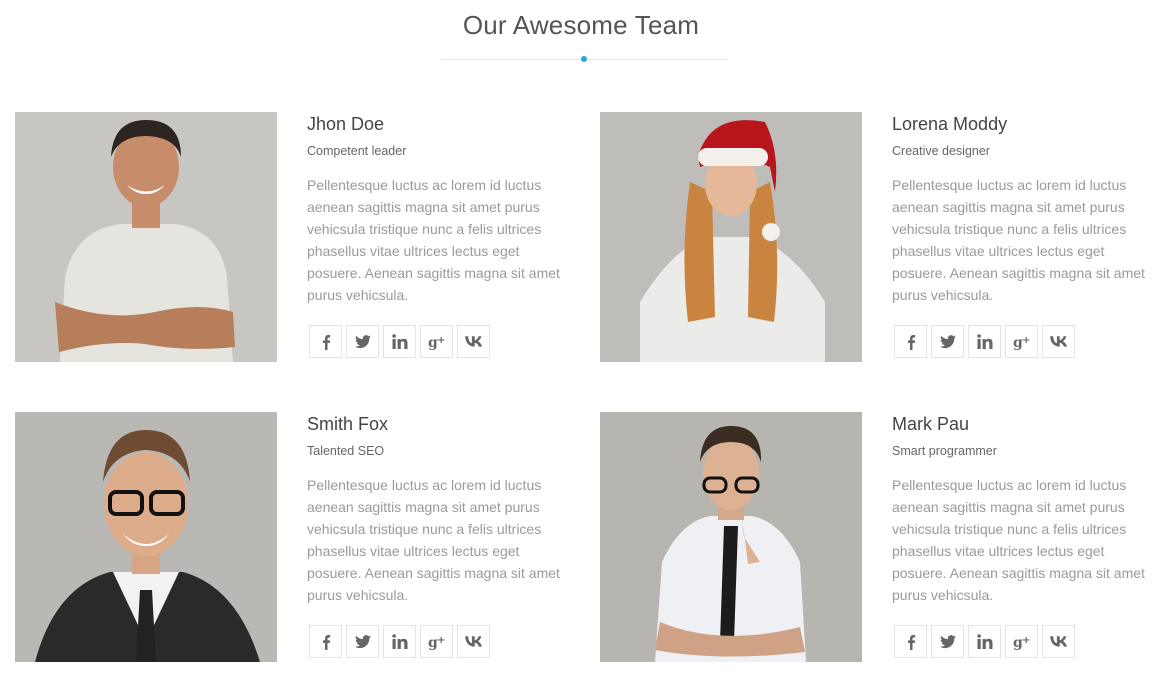 This screenshot has width=1162, height=683. I want to click on member-role: Talented SEO, so click(346, 451).